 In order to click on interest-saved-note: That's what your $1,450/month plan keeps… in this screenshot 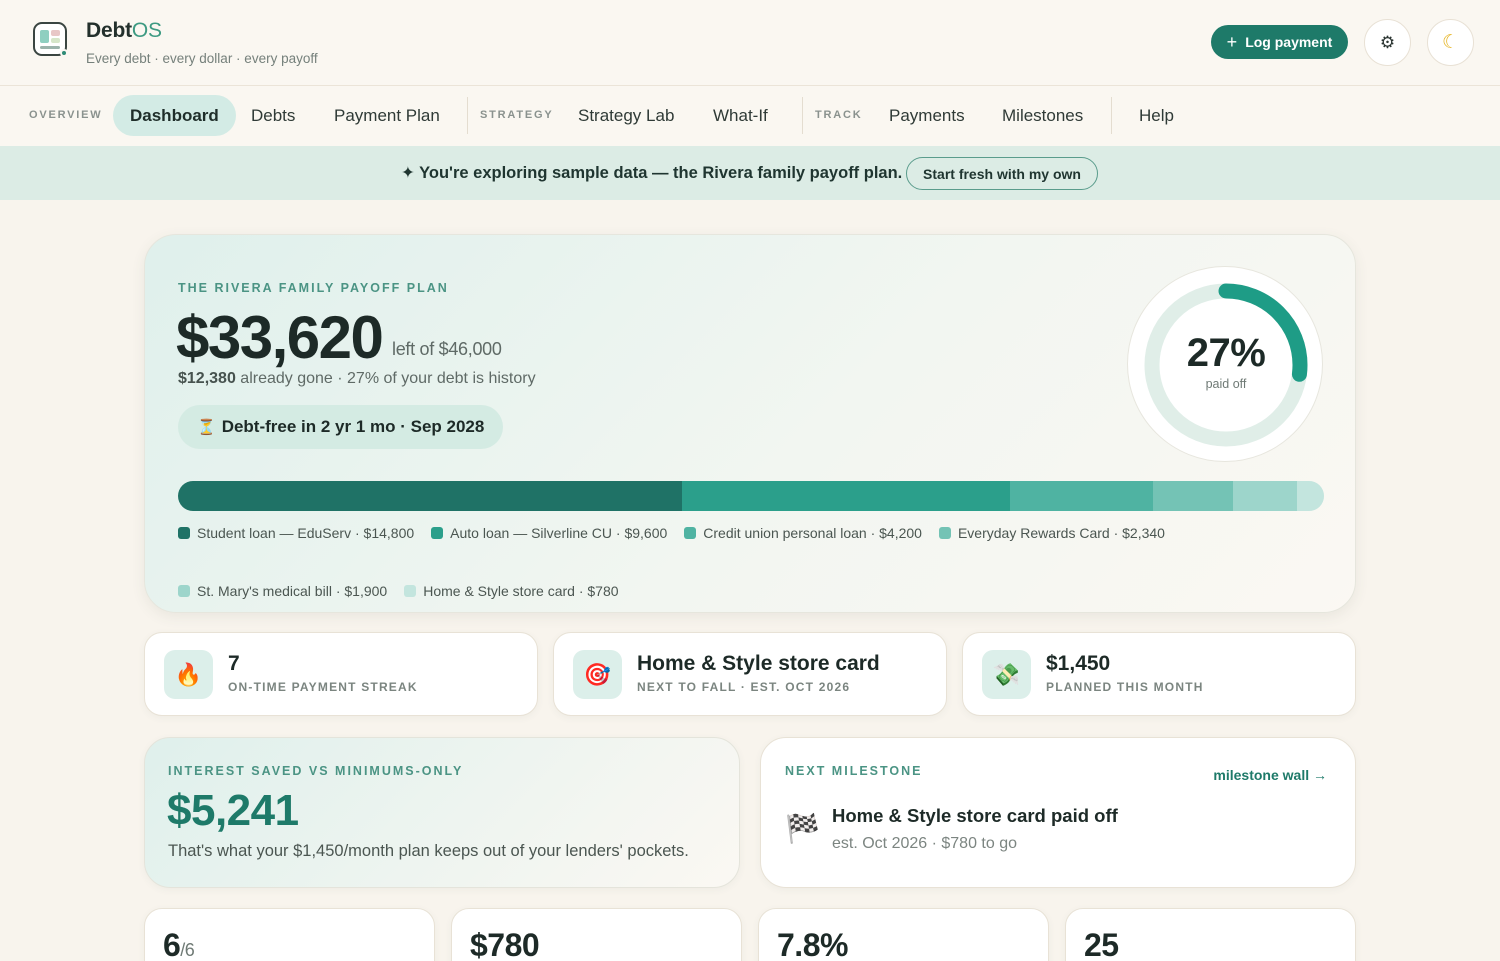, I will do `click(428, 851)`.